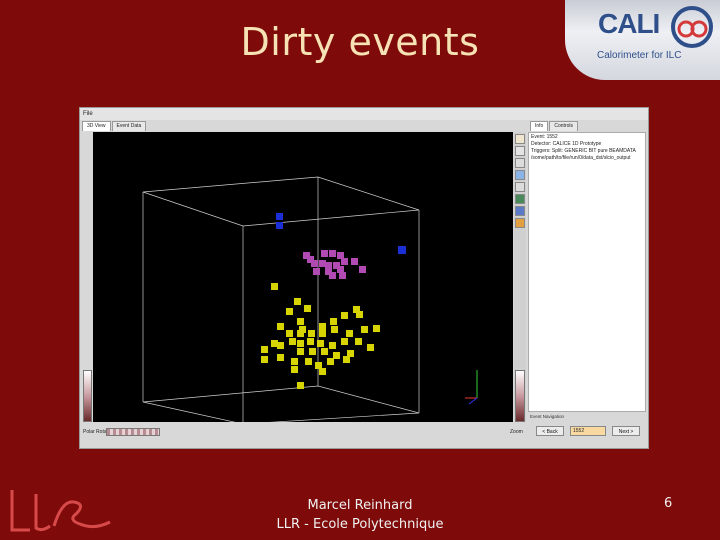  Describe the element at coordinates (86, 114) in the screenshot. I see `menu-file: File` at that location.